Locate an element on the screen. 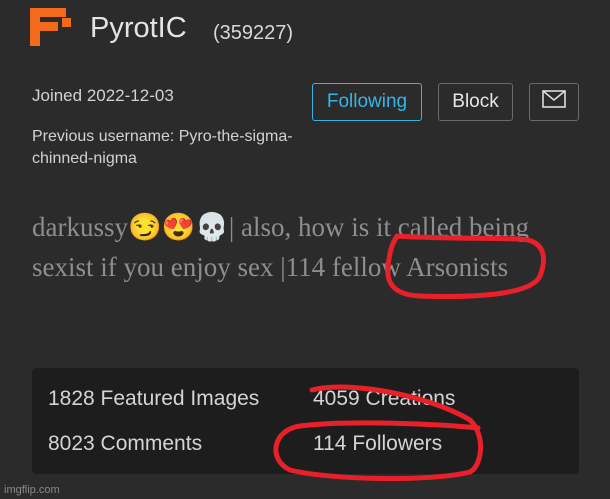 The height and width of the screenshot is (499, 610). joined-date: Joined 2022-12-03 is located at coordinates (103, 95).